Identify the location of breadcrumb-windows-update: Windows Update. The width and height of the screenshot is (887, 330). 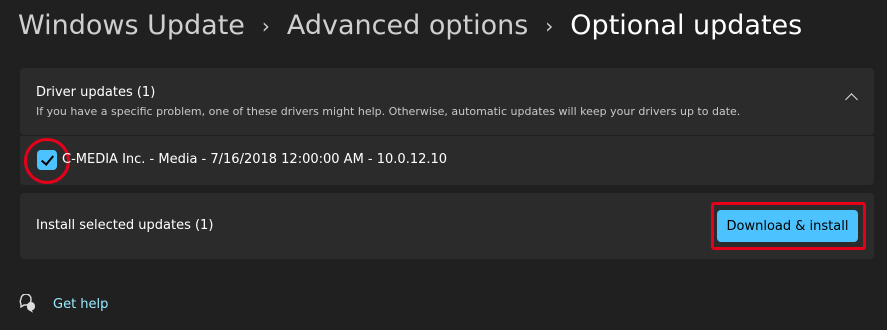
(131, 25).